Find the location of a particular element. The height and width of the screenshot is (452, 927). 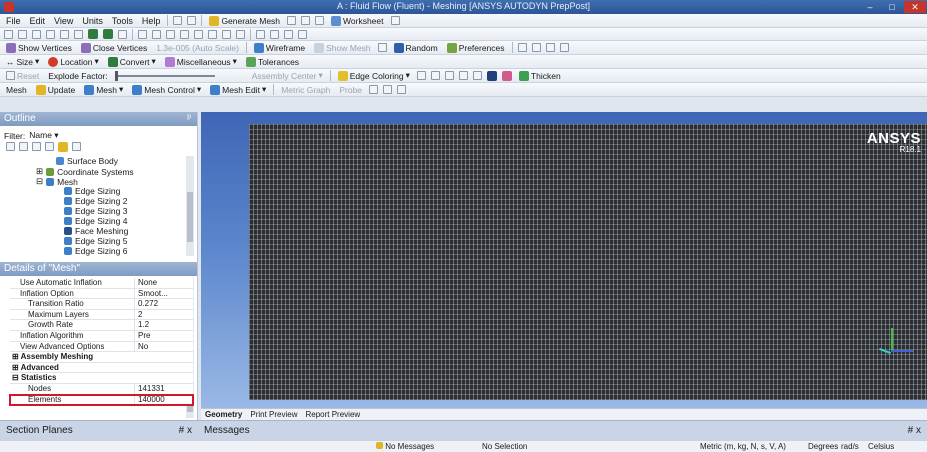

snap-2-icon is located at coordinates (536, 47).